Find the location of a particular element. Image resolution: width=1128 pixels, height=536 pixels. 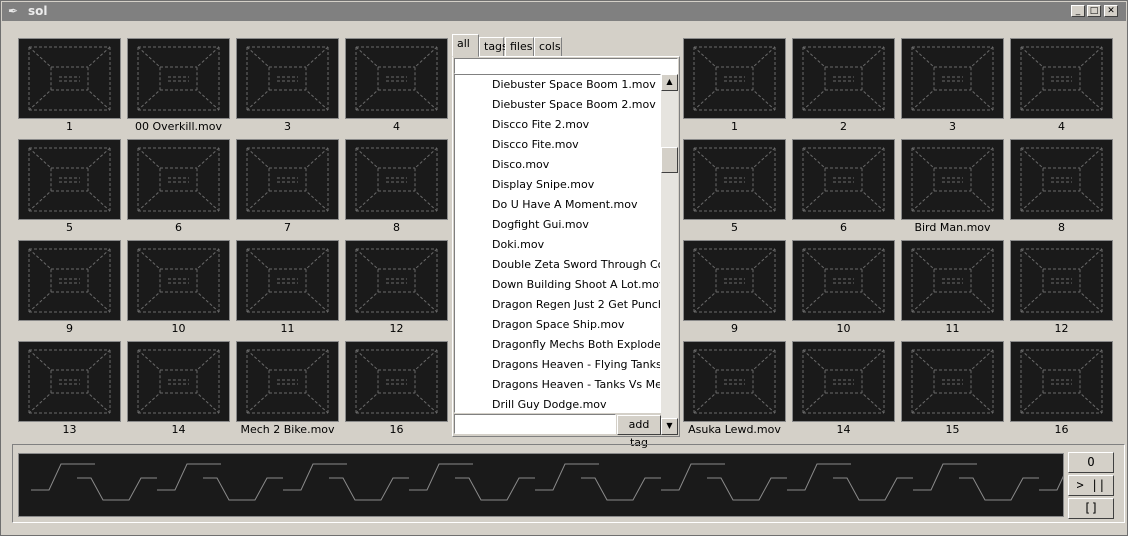

file-list-item: Diebuster Space Boom 1.mov is located at coordinates (557, 85).